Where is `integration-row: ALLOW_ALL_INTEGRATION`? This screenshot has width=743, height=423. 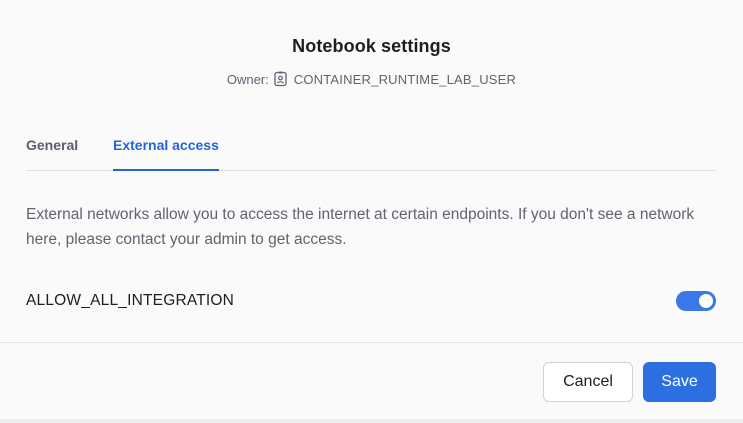
integration-row: ALLOW_ALL_INTEGRATION is located at coordinates (371, 302).